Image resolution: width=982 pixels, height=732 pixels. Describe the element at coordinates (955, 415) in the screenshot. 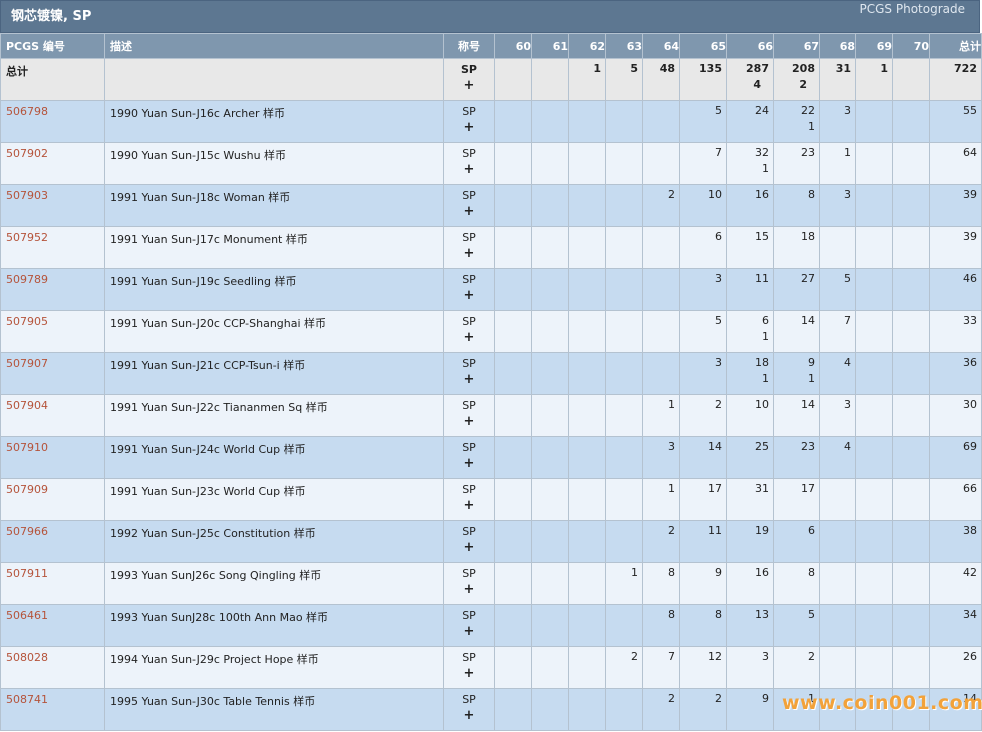

I see `total-cell: 30` at that location.